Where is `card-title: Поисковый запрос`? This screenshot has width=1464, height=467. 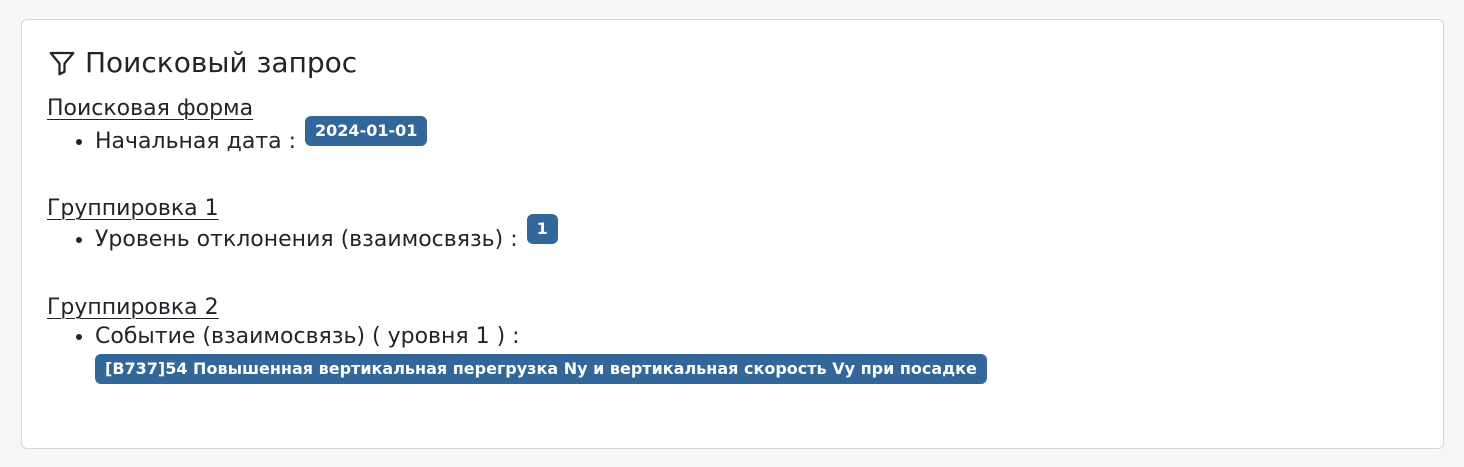
card-title: Поисковый запрос is located at coordinates (202, 63).